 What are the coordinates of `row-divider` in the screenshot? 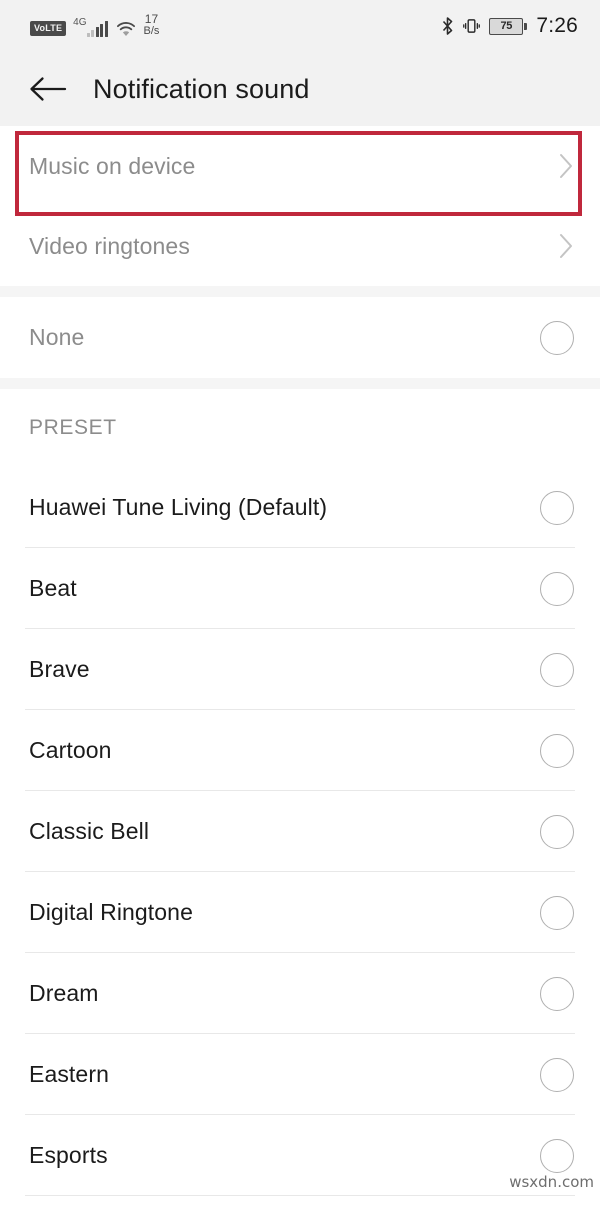 It's located at (300, 1195).